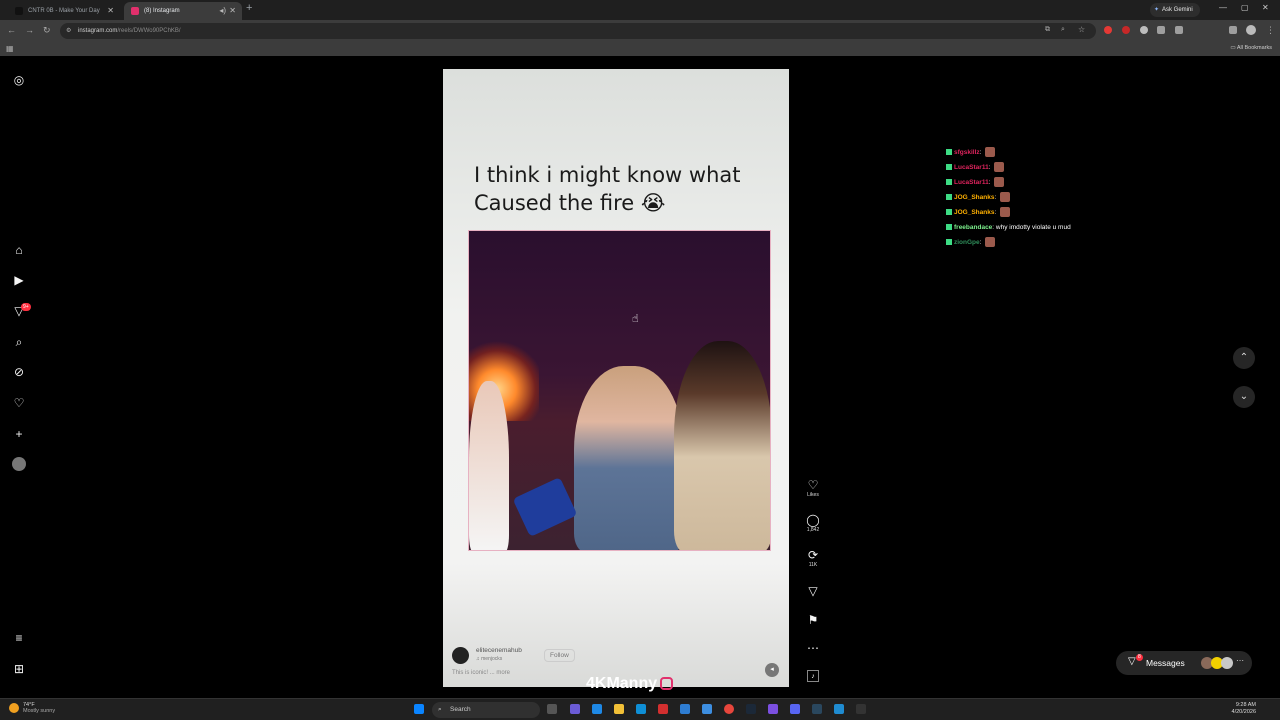 This screenshot has height=720, width=1280. I want to click on gemini-icon: ✦, so click(1157, 10).